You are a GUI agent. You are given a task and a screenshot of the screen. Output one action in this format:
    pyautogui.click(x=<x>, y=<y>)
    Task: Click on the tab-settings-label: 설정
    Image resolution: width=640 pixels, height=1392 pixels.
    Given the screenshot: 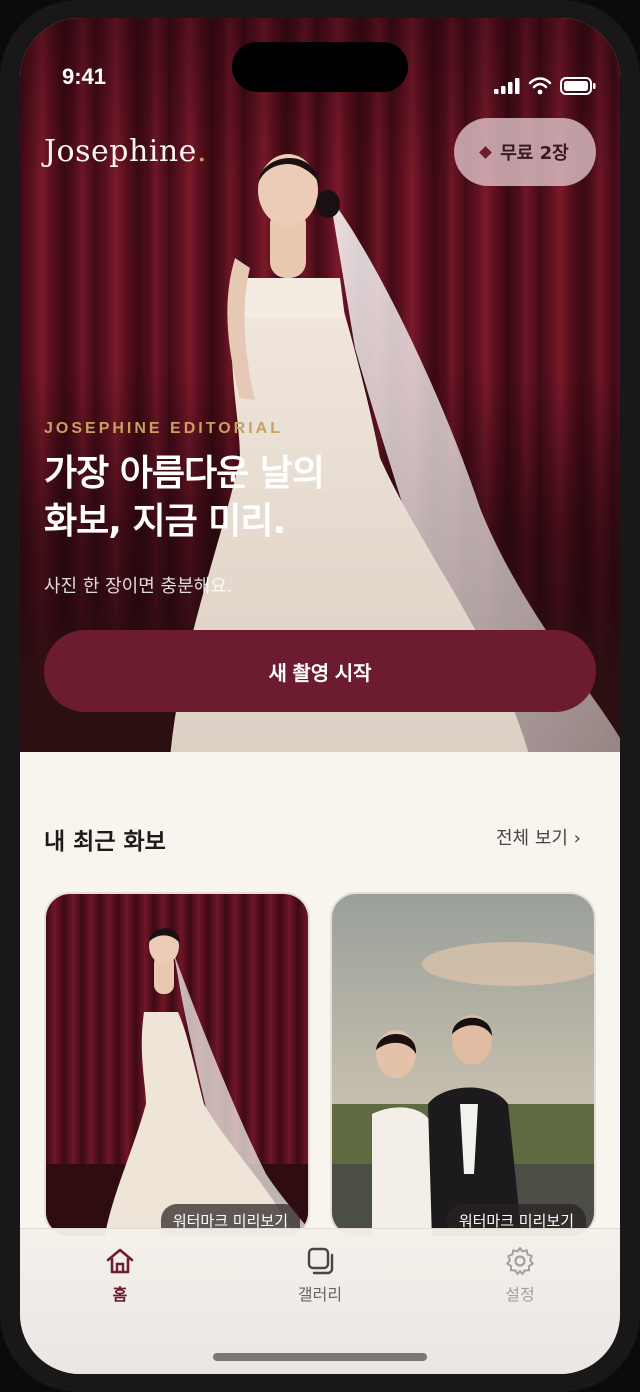 What is the action you would take?
    pyautogui.click(x=520, y=1294)
    